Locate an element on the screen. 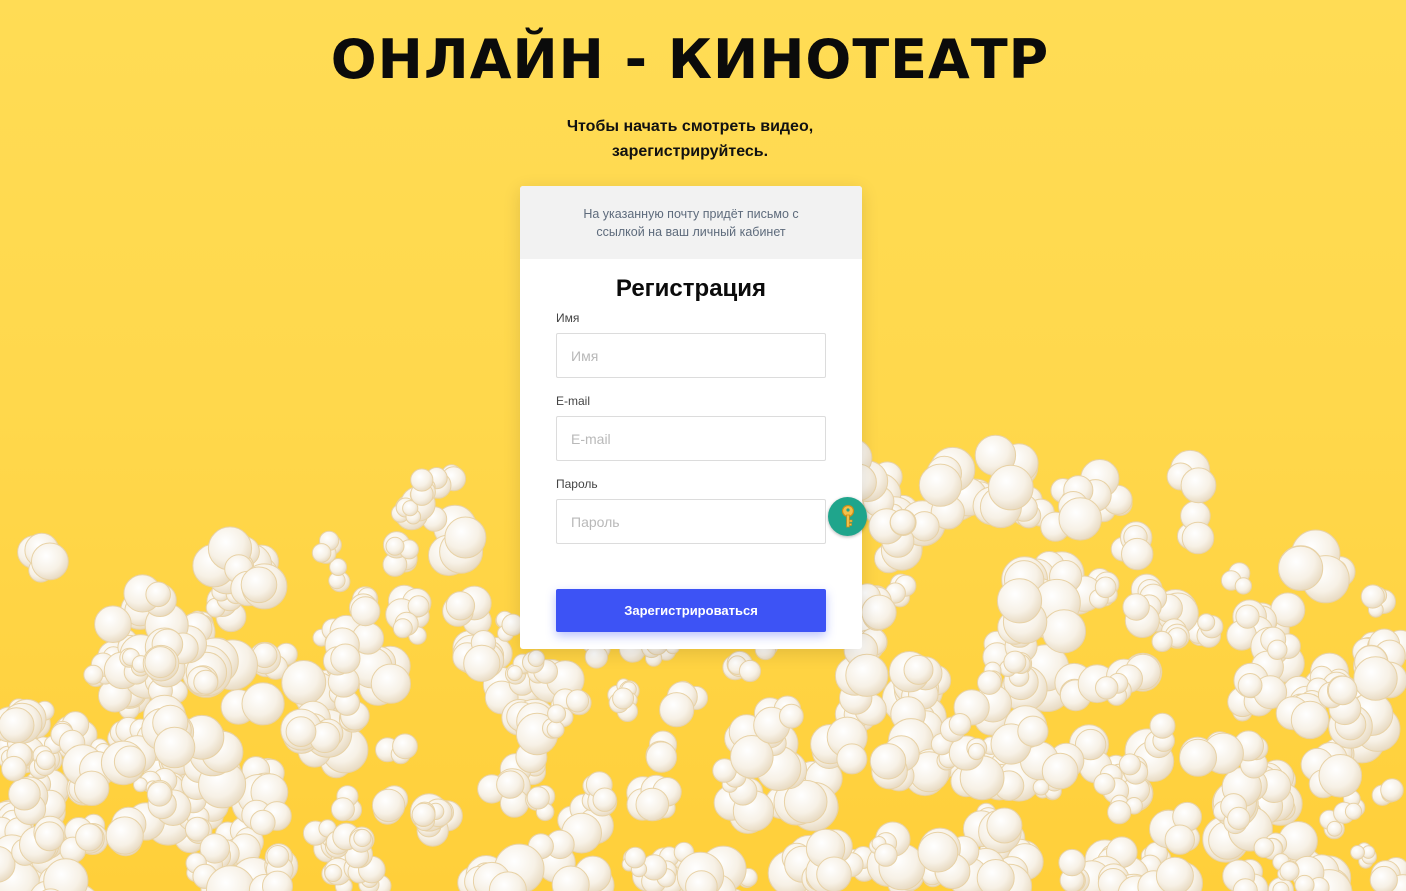  registration-title: Регистрация is located at coordinates (691, 288).